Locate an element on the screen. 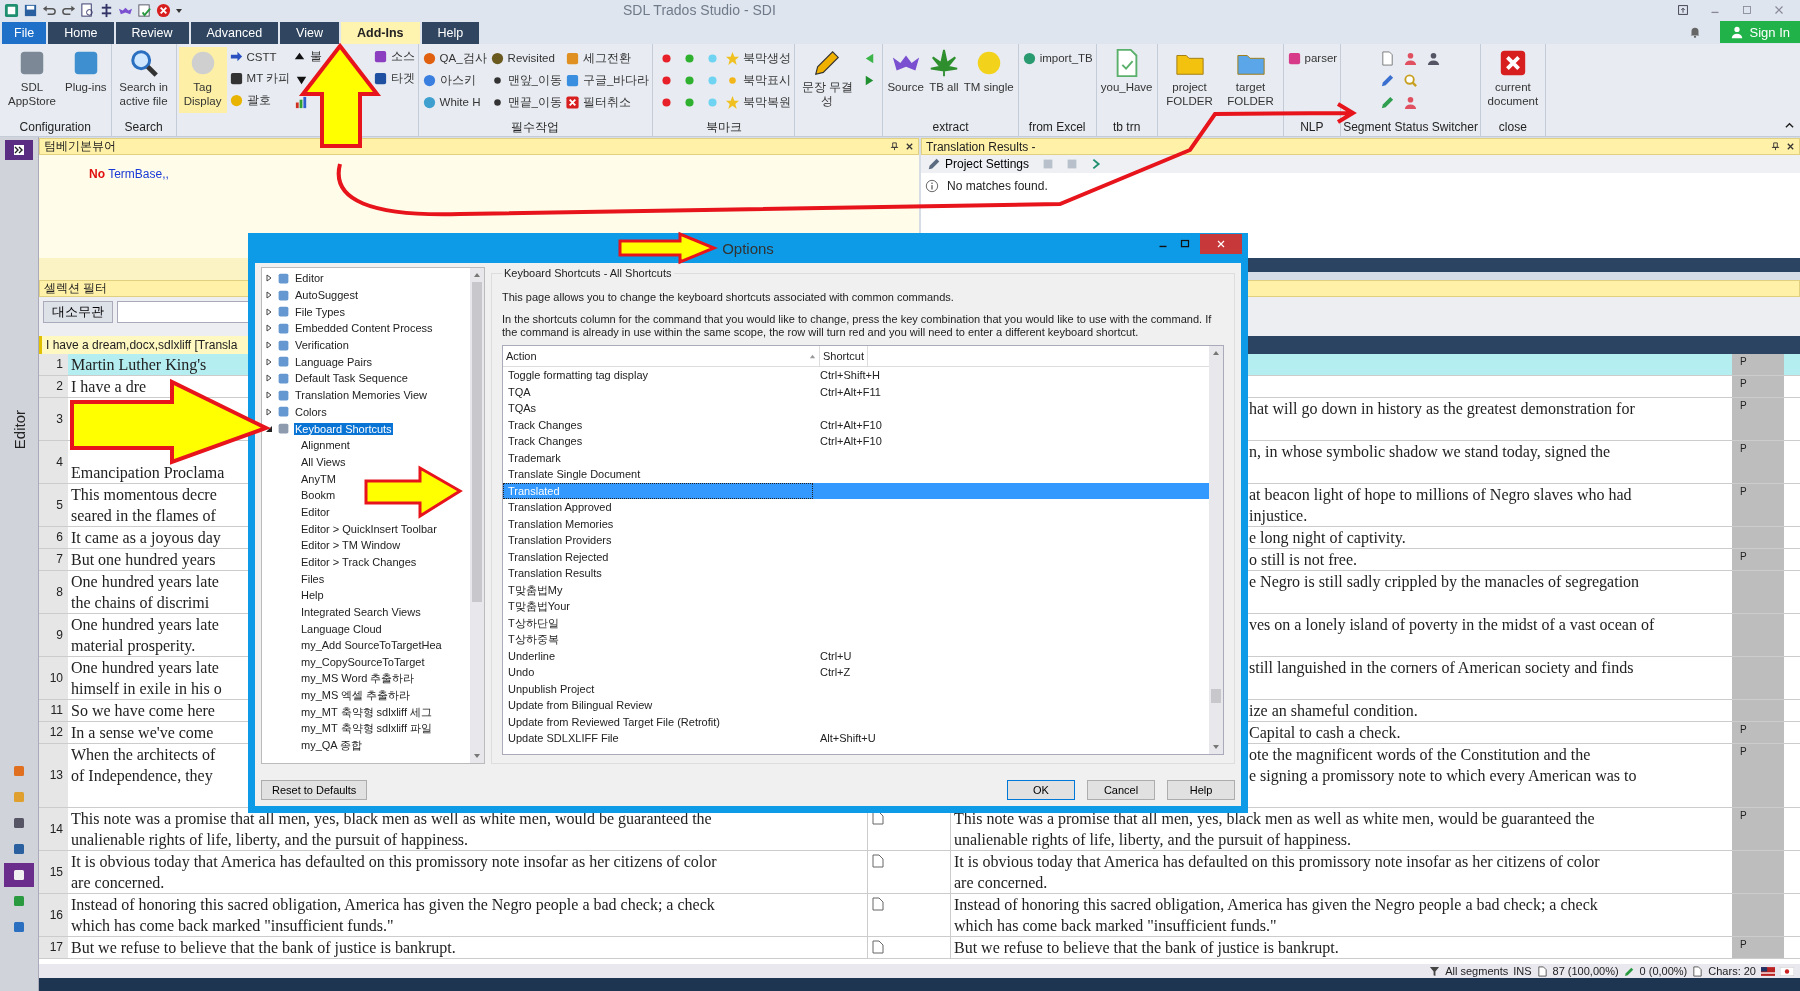 The height and width of the screenshot is (991, 1800). scroll-down-icon is located at coordinates (477, 756).